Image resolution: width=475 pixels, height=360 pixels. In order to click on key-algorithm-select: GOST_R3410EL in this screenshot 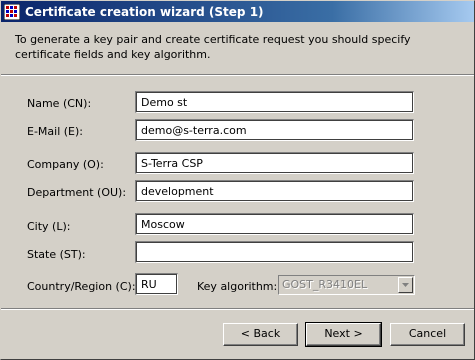, I will do `click(346, 285)`.